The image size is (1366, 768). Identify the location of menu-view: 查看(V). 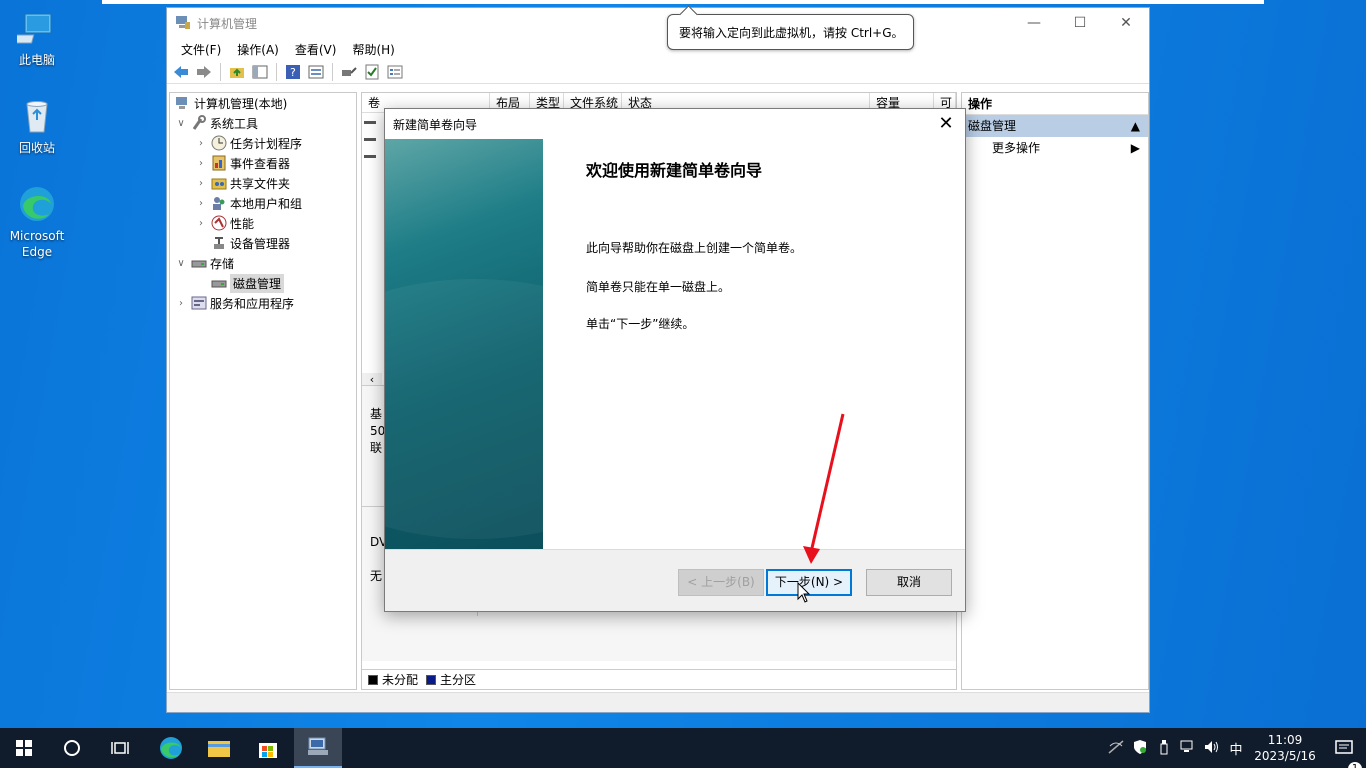
(316, 49).